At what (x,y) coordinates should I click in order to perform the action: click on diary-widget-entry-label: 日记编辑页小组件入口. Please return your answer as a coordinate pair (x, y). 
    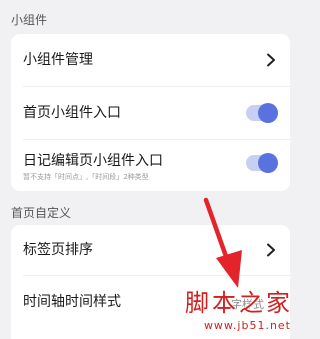
    Looking at the image, I should click on (93, 161).